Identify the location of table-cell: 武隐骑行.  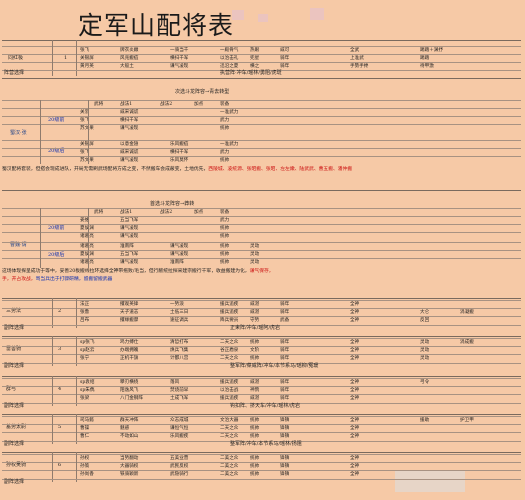
(179, 474).